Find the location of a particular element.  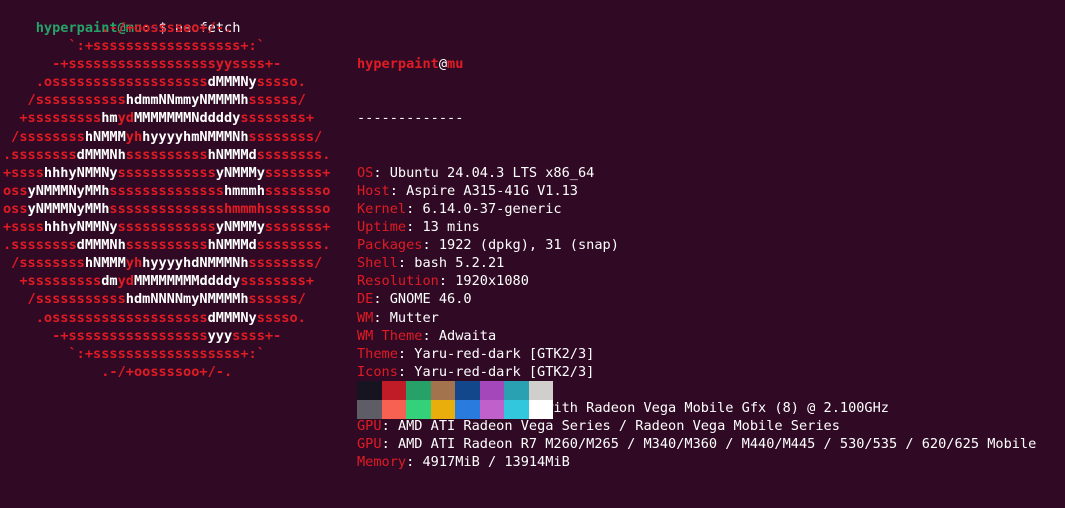

info-value: GNOME 46.0 is located at coordinates (430, 299).